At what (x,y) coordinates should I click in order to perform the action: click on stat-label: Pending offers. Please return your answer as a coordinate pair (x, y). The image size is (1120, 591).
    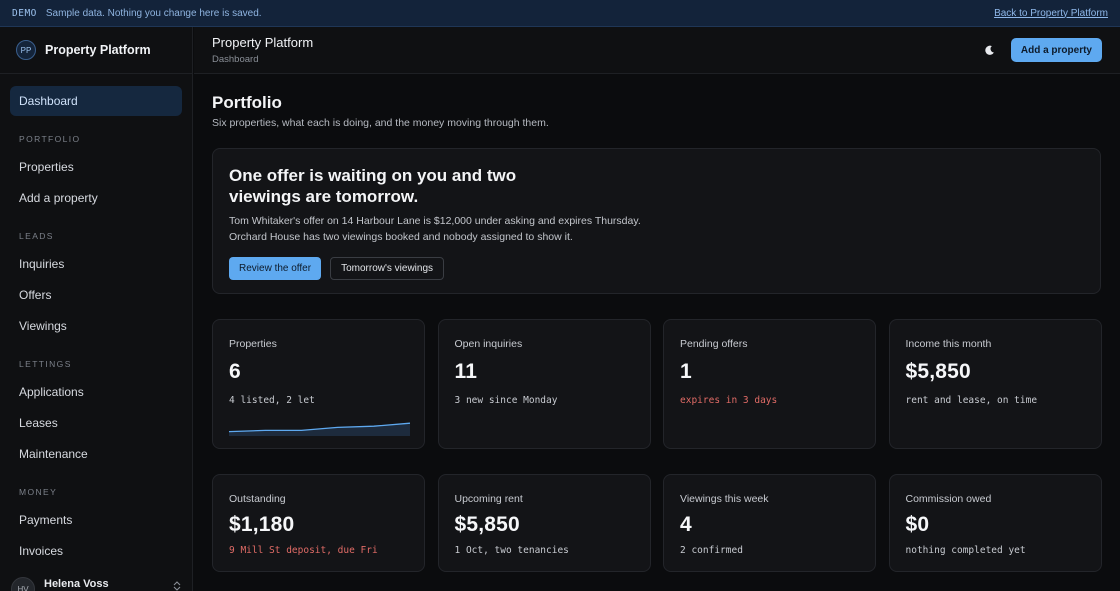
    Looking at the image, I should click on (714, 344).